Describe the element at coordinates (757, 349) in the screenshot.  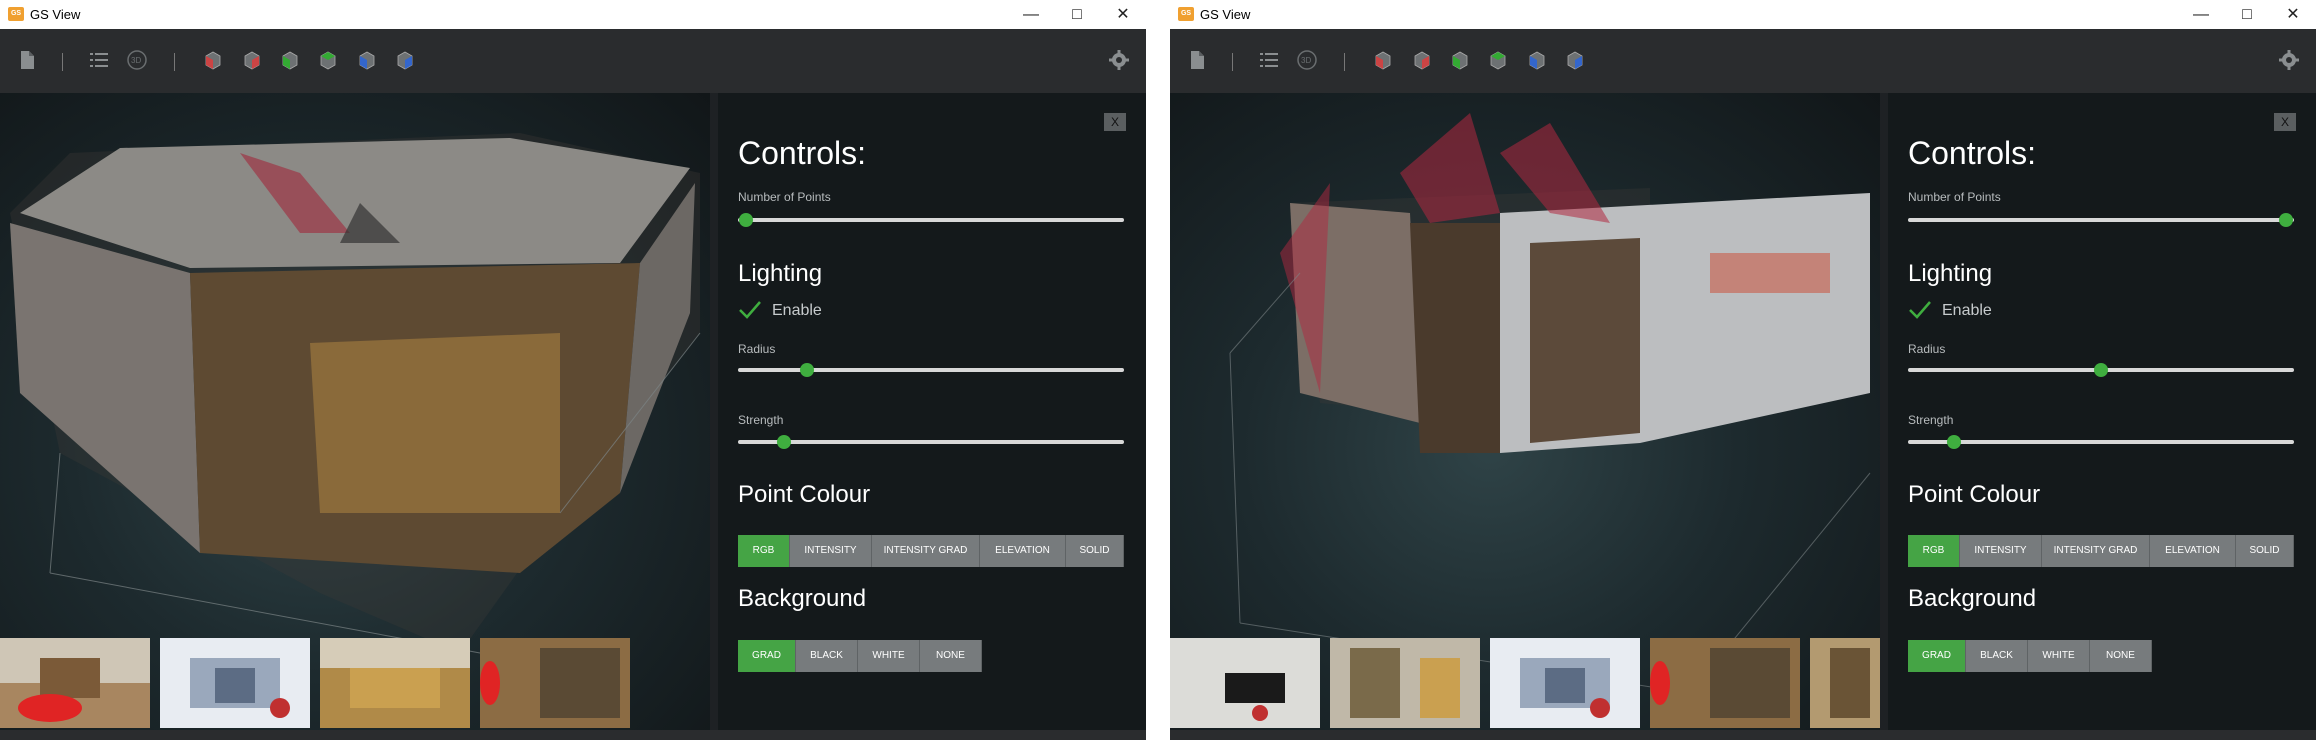
I see `radius-label: Radius` at that location.